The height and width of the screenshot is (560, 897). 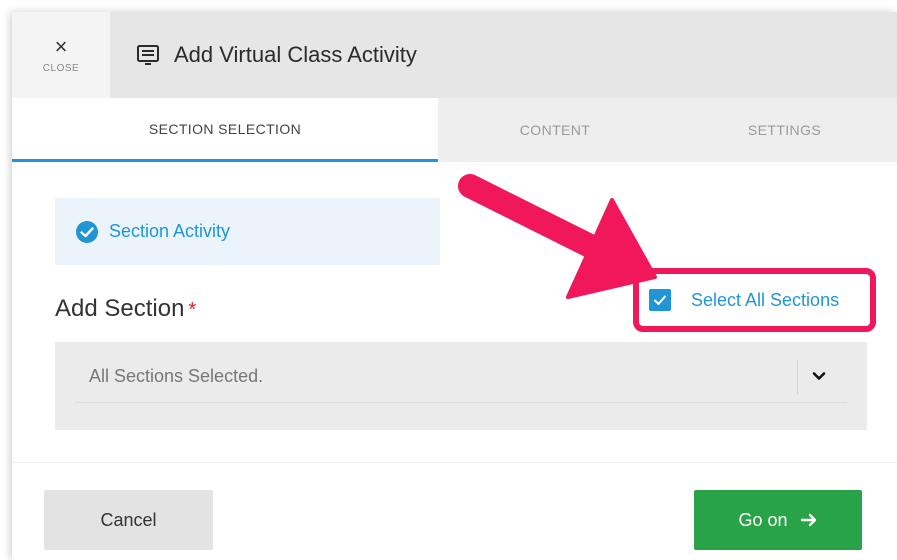 What do you see at coordinates (176, 376) in the screenshot?
I see `dropdown-value: All Sections Selected.` at bounding box center [176, 376].